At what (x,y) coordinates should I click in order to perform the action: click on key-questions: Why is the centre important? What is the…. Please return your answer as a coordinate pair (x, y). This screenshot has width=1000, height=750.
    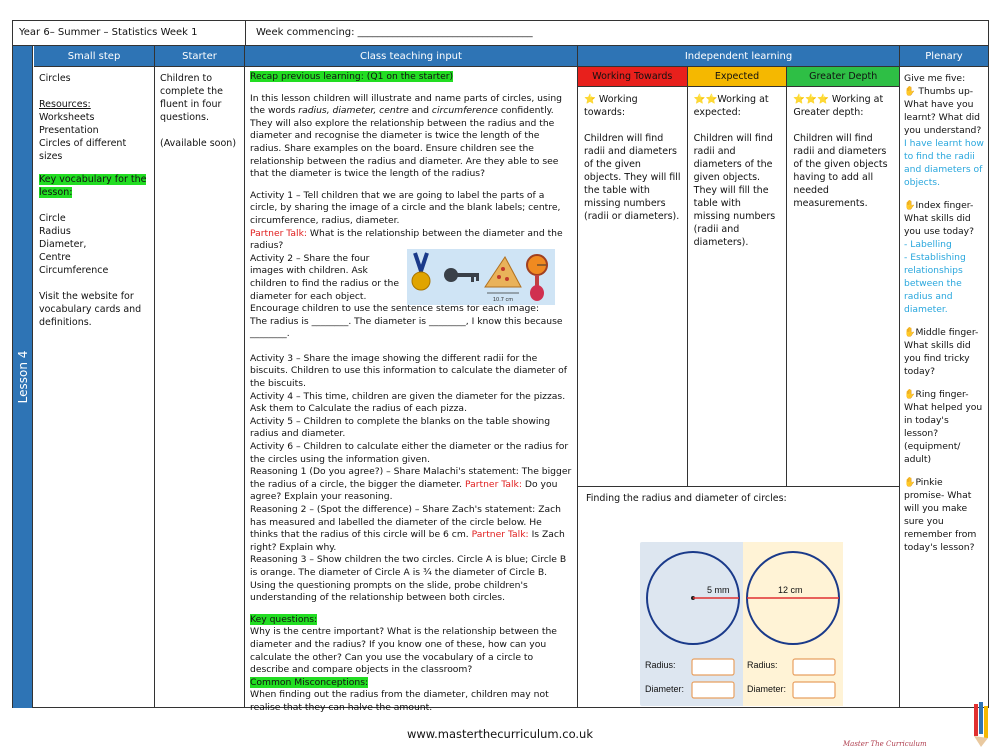
    Looking at the image, I should click on (403, 651).